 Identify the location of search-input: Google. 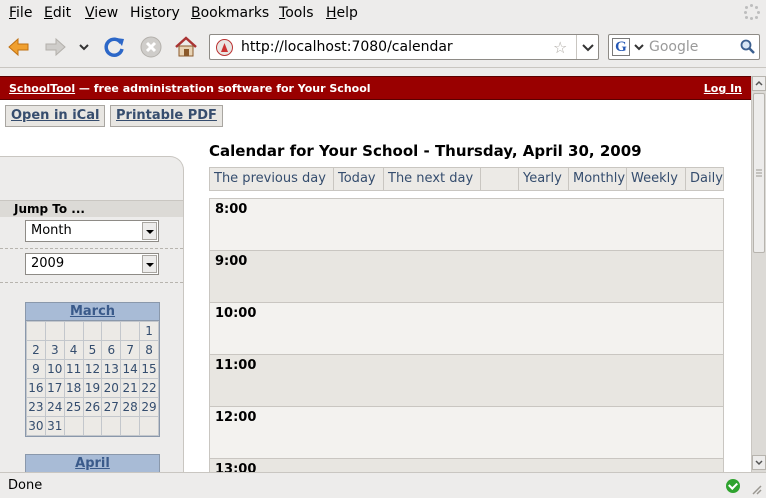
(673, 47).